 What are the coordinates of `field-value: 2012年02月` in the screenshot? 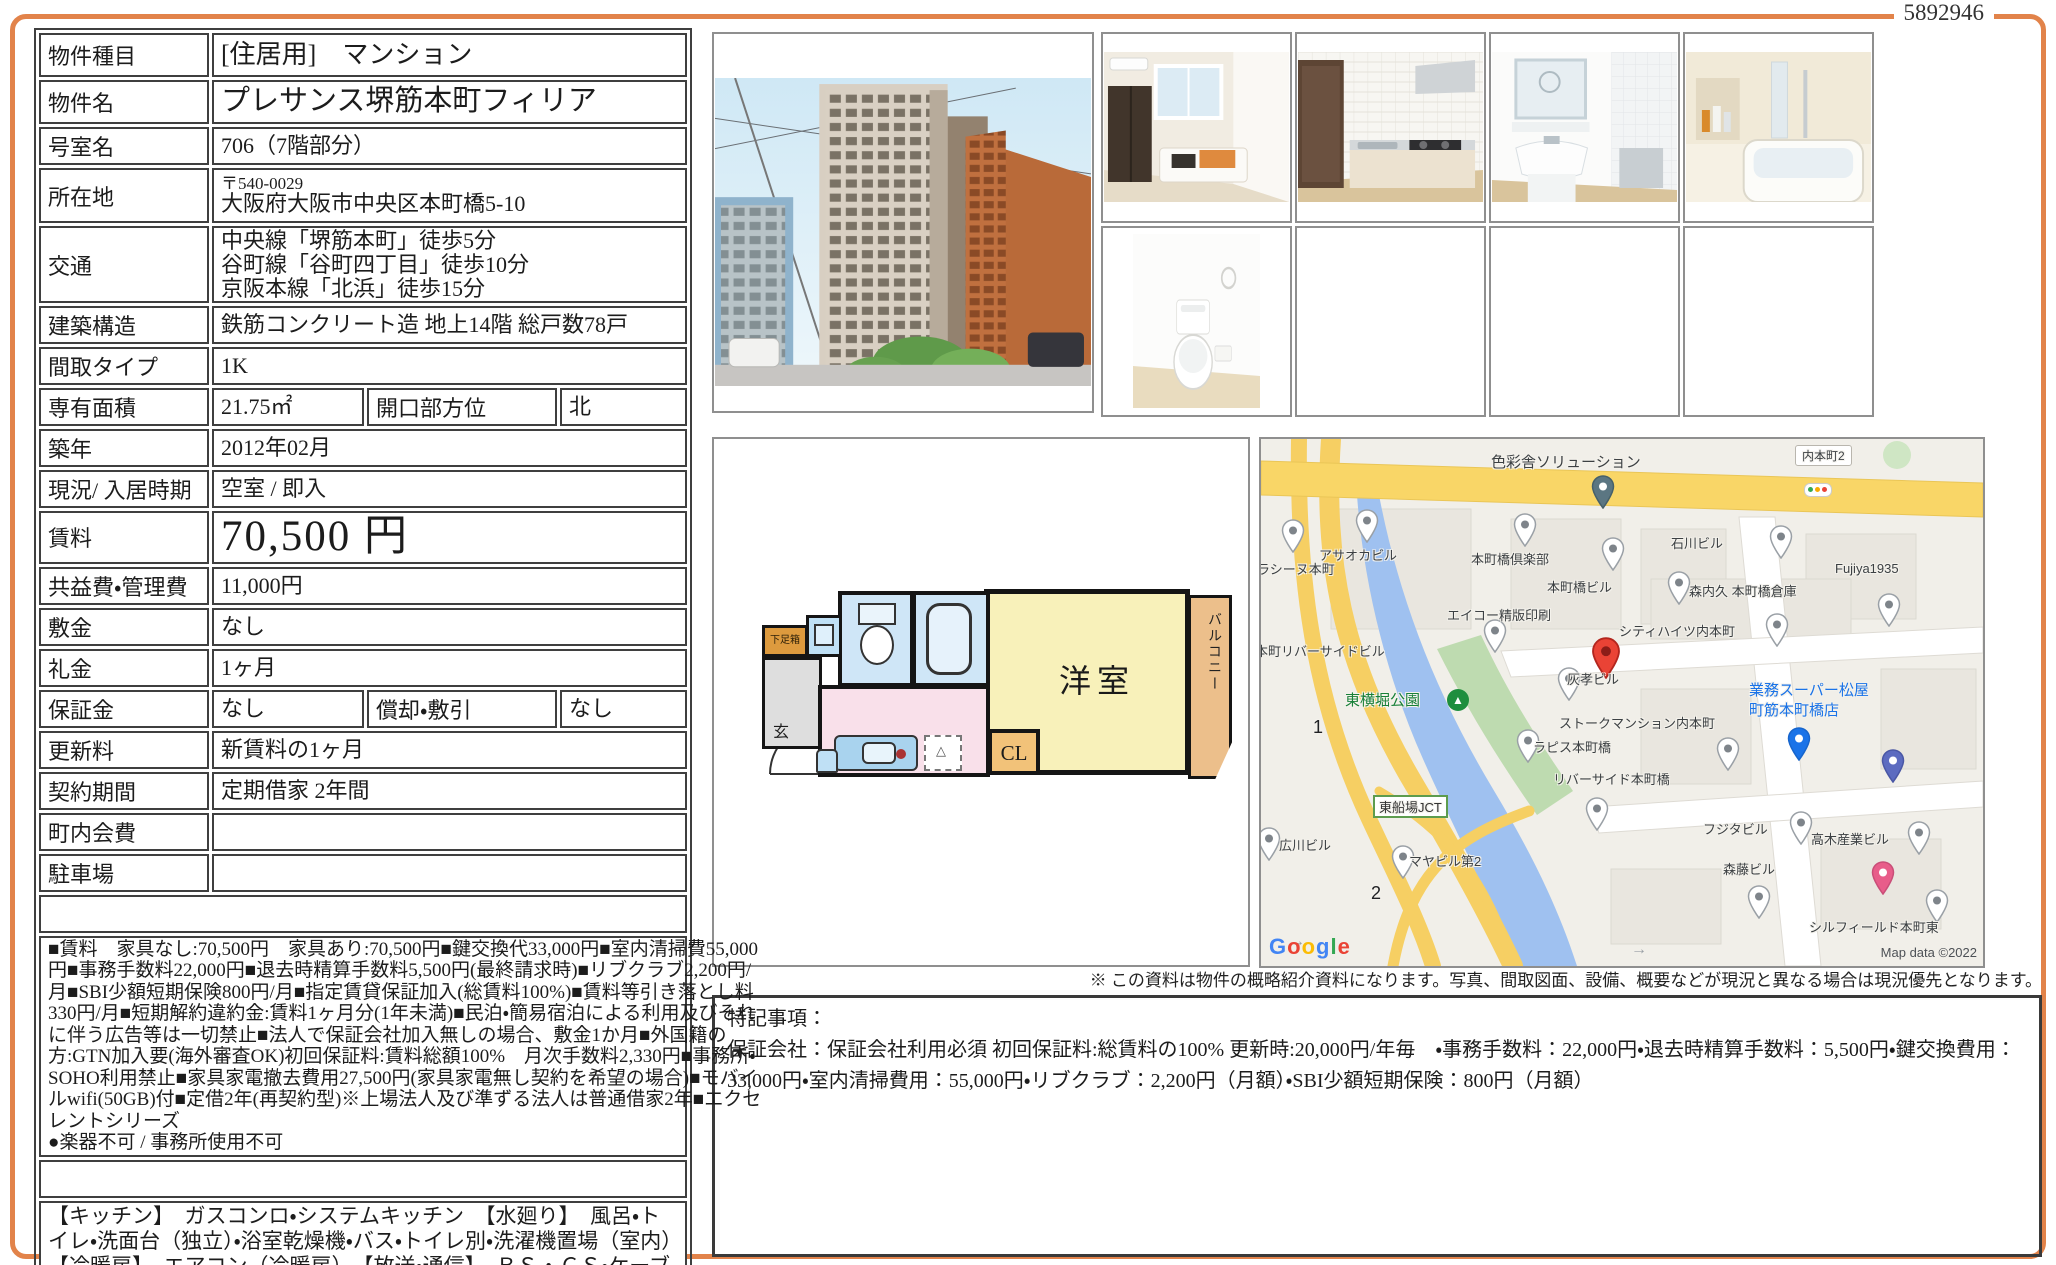 It's located at (449, 448).